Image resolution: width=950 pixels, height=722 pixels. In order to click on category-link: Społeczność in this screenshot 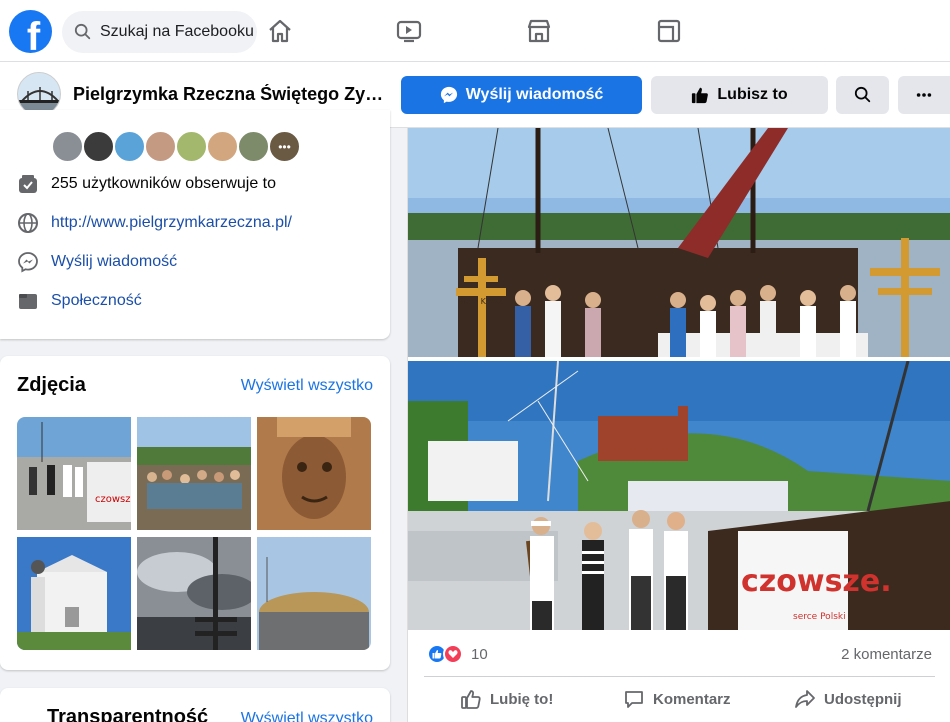, I will do `click(96, 301)`.